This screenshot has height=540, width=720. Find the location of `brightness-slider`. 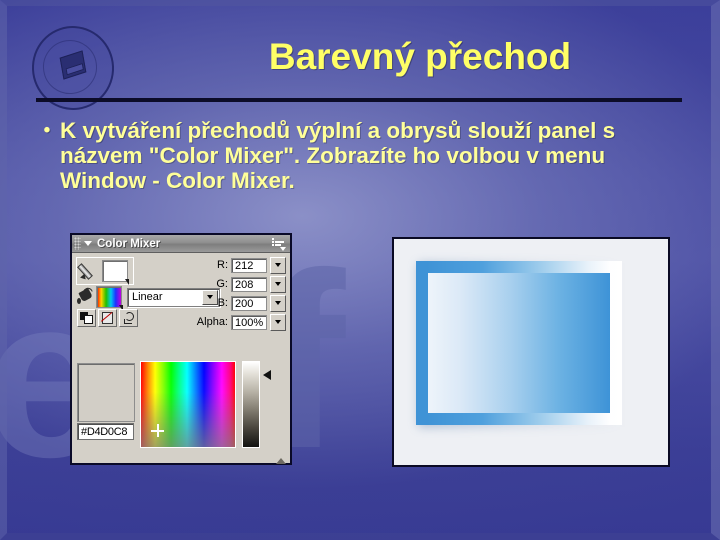

brightness-slider is located at coordinates (256, 404).